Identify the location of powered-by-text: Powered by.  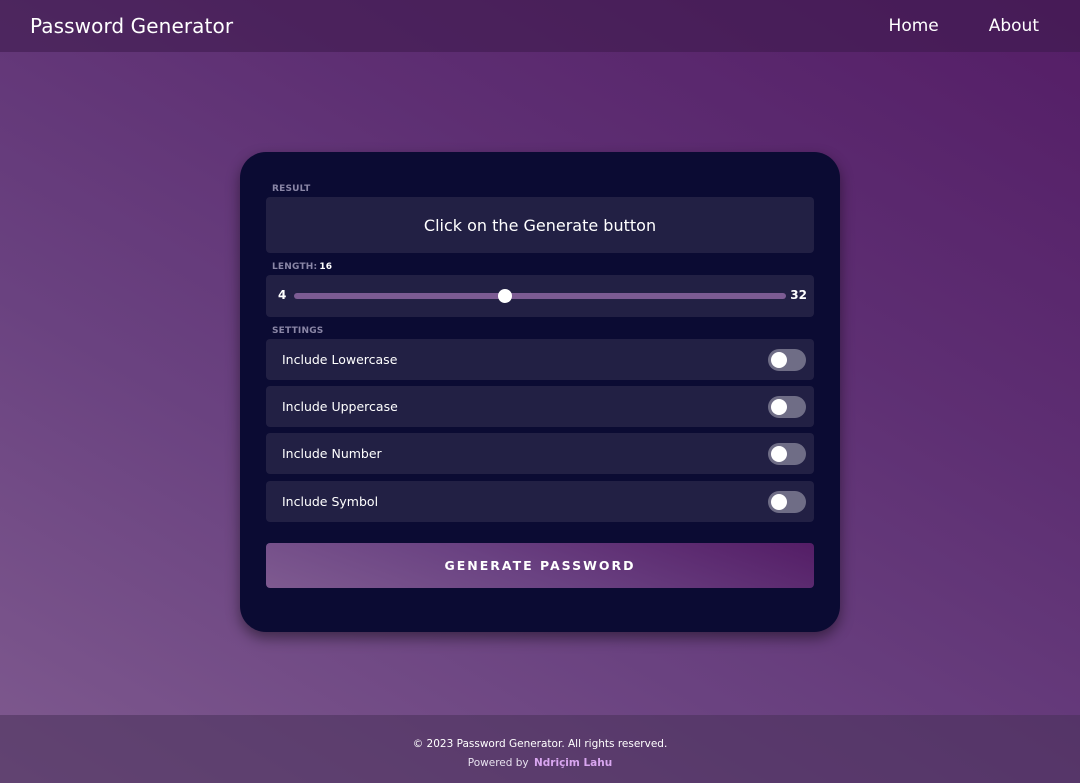
(498, 763).